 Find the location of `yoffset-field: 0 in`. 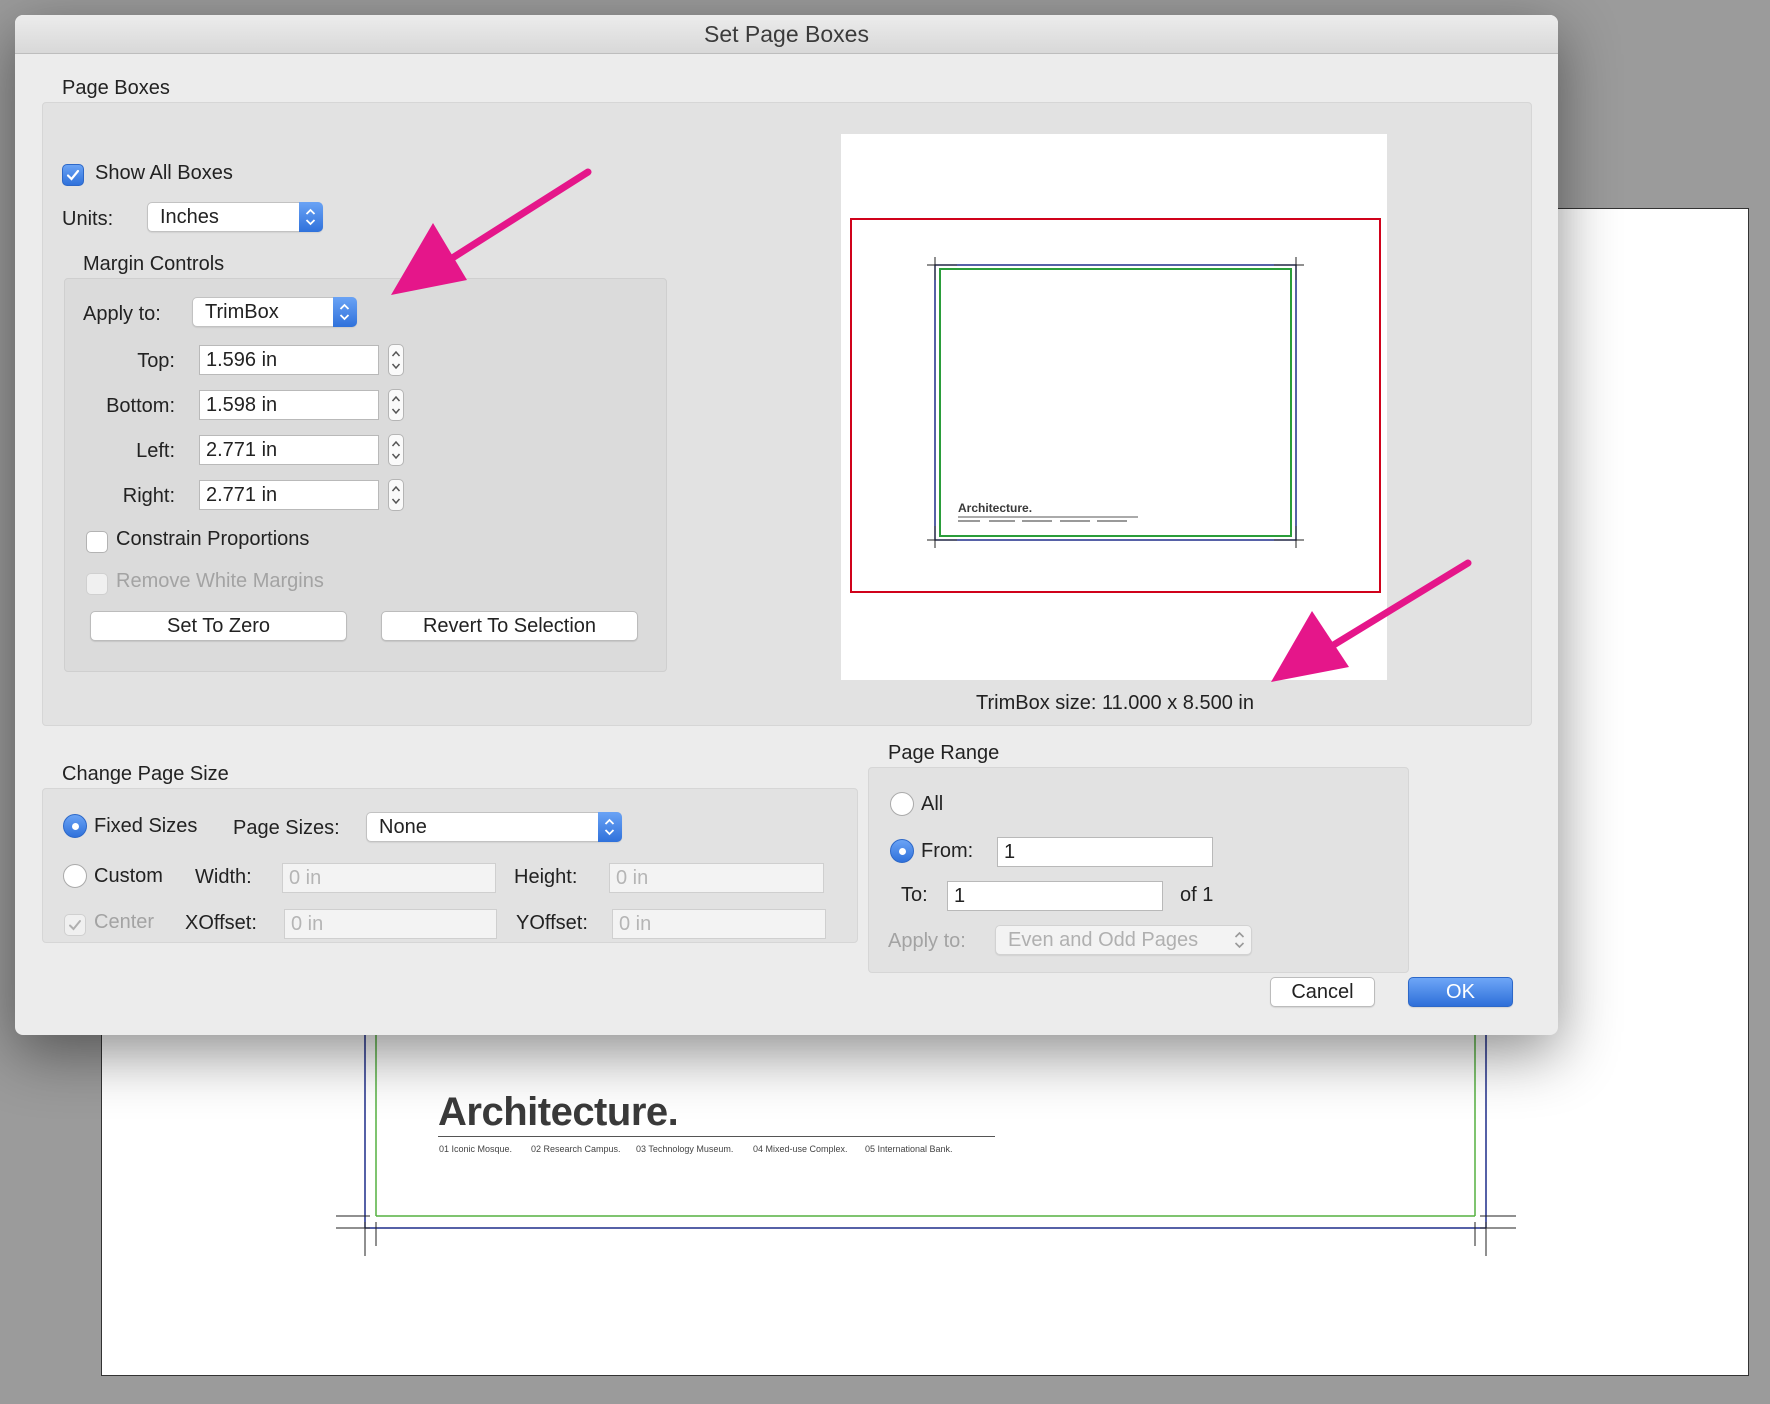

yoffset-field: 0 in is located at coordinates (719, 924).